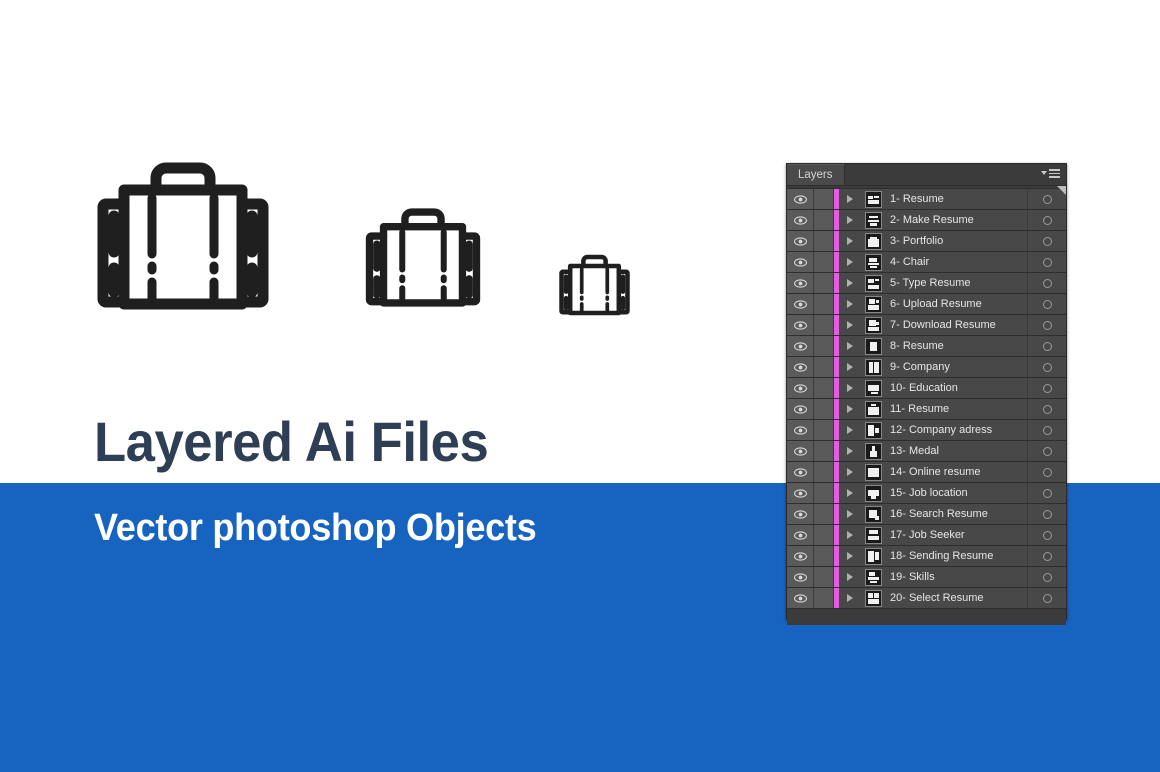 Image resolution: width=1160 pixels, height=772 pixels. I want to click on layer-row: 8- Resume, so click(926, 346).